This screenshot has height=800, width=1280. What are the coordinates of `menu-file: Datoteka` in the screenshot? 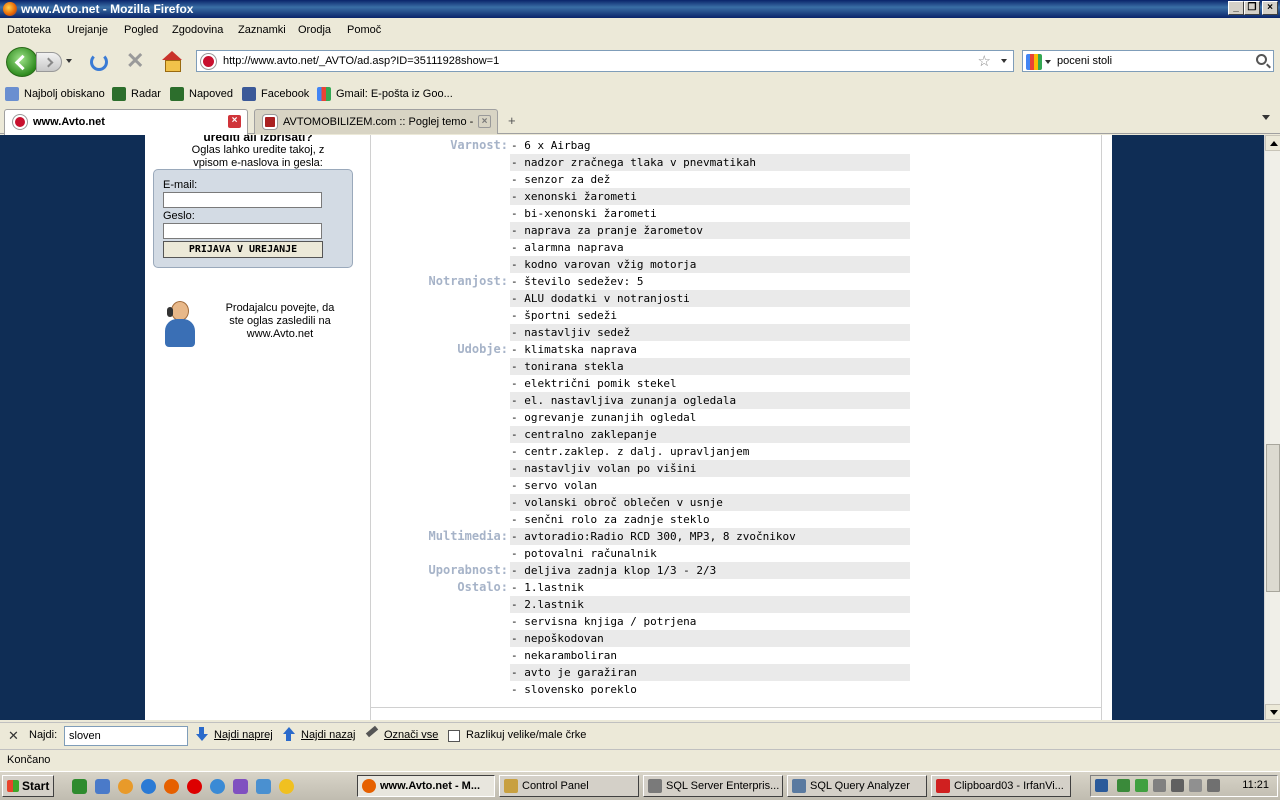 It's located at (29, 30).